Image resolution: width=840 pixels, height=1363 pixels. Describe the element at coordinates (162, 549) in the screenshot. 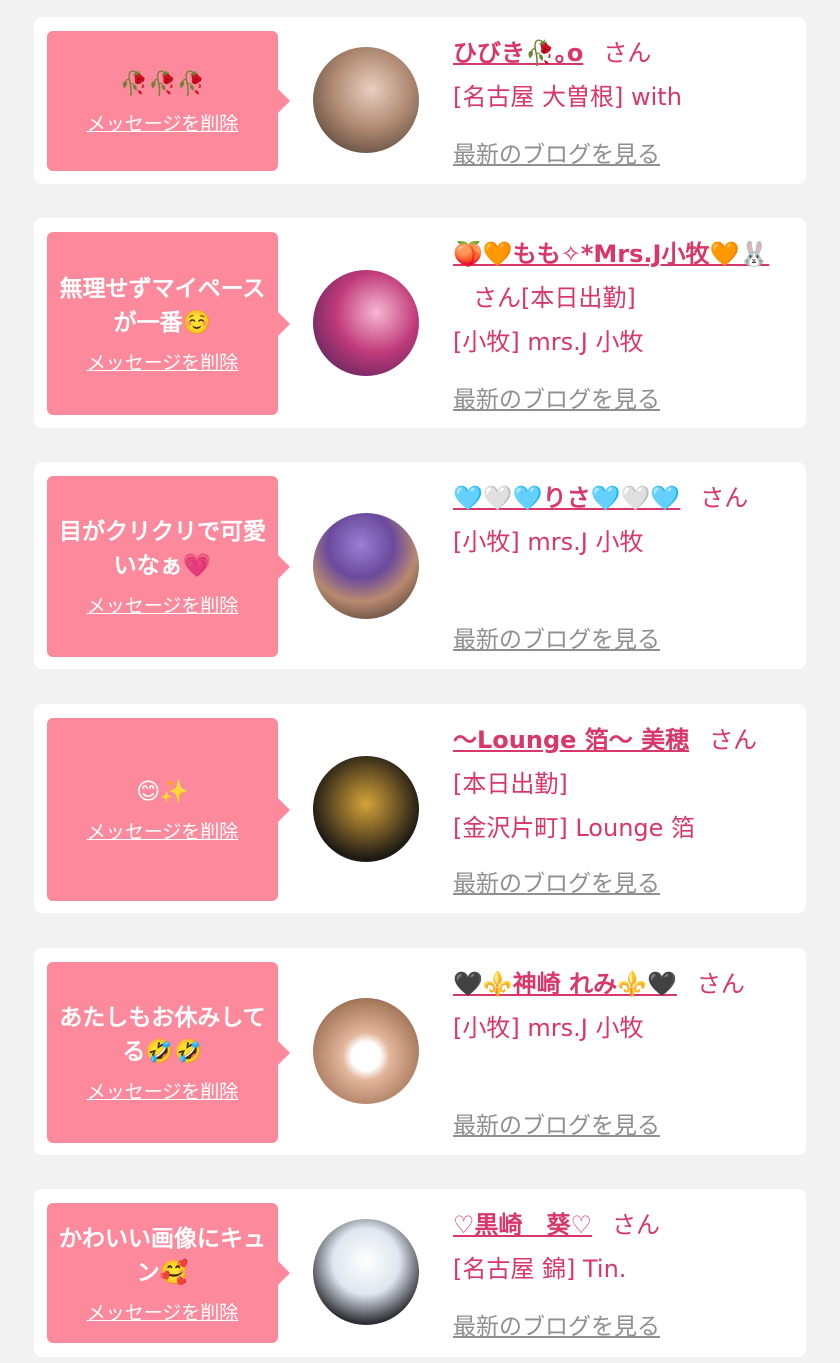

I see `message-text: 目がクリクリで可愛いなぁ💗` at that location.